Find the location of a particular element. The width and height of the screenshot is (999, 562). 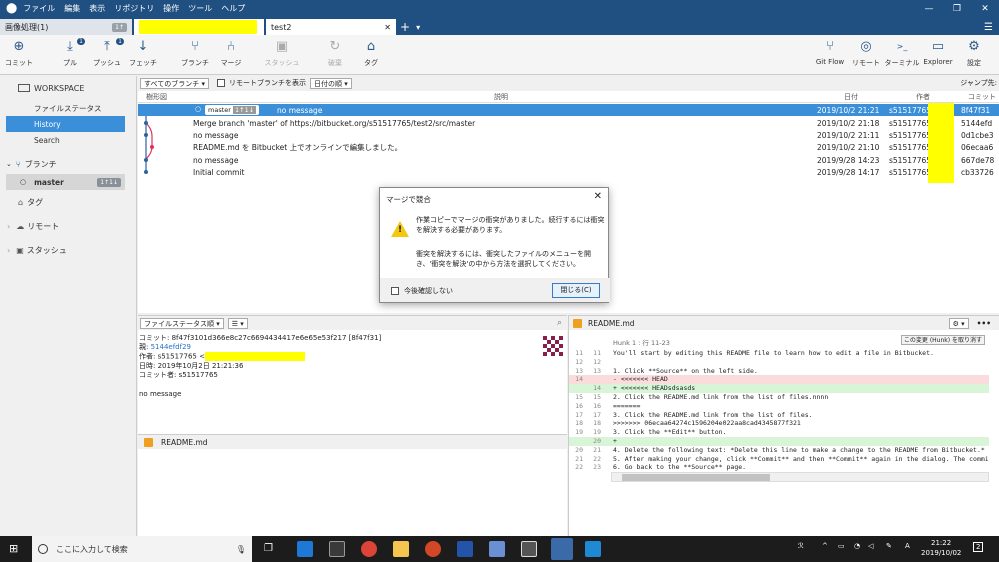

tab-dropdown-icon: ▾ is located at coordinates (418, 27).